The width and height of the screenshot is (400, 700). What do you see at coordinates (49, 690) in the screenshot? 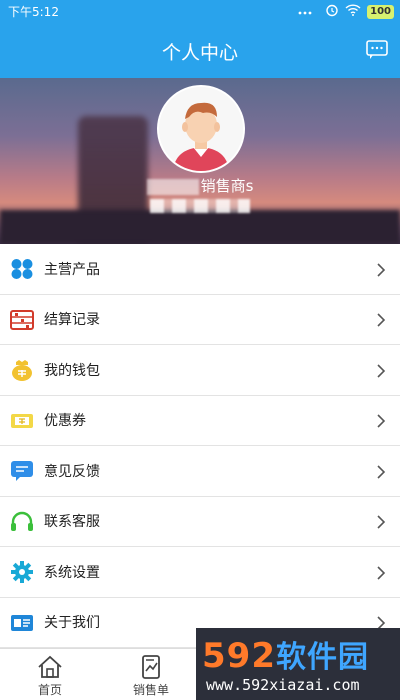
I see `tab-label: 首页` at bounding box center [49, 690].